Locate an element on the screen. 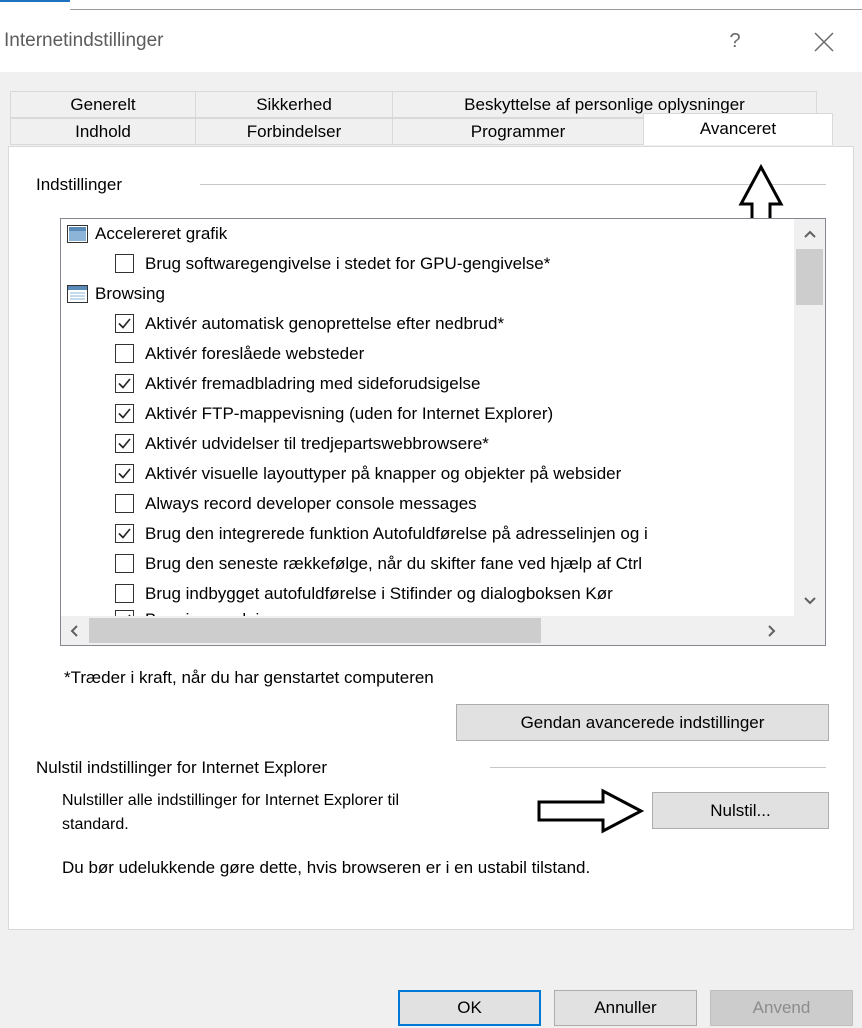 Image resolution: width=862 pixels, height=1028 pixels. category-label: Accelereret grafik is located at coordinates (161, 233).